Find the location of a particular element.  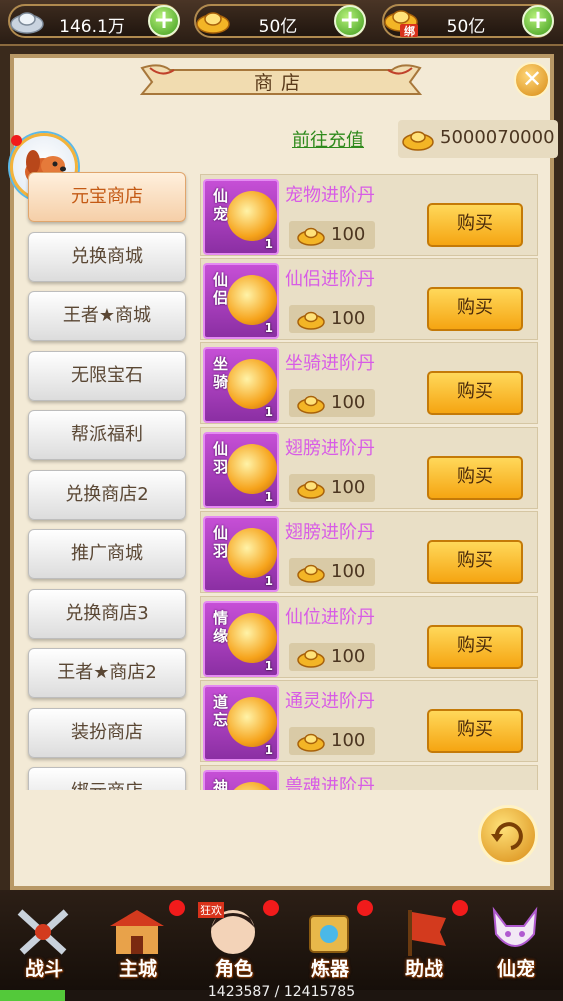

pill-icon: 坐骑 1 is located at coordinates (241, 385).